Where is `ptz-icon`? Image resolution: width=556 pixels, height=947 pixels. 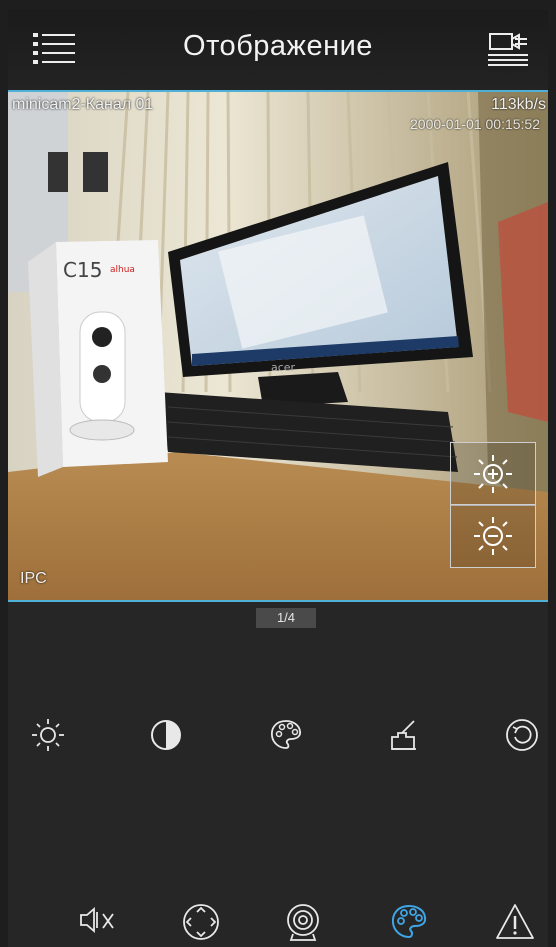 ptz-icon is located at coordinates (201, 922).